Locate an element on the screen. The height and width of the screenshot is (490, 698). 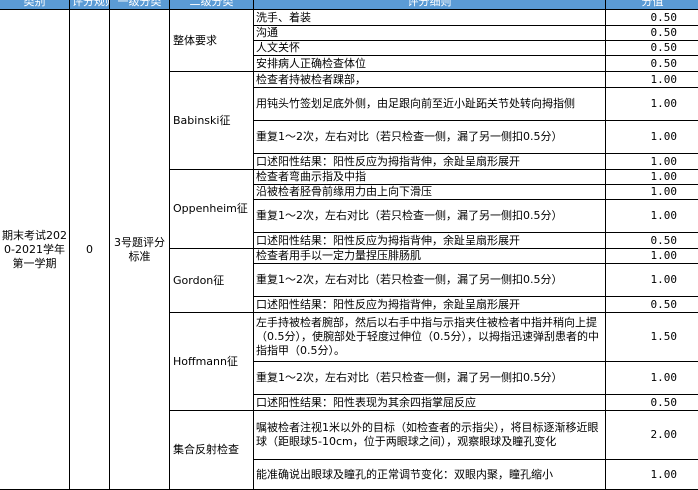
detail-cell: 口述阳性结果：阳性表现为其余四指掌屈反应 is located at coordinates (430, 403).